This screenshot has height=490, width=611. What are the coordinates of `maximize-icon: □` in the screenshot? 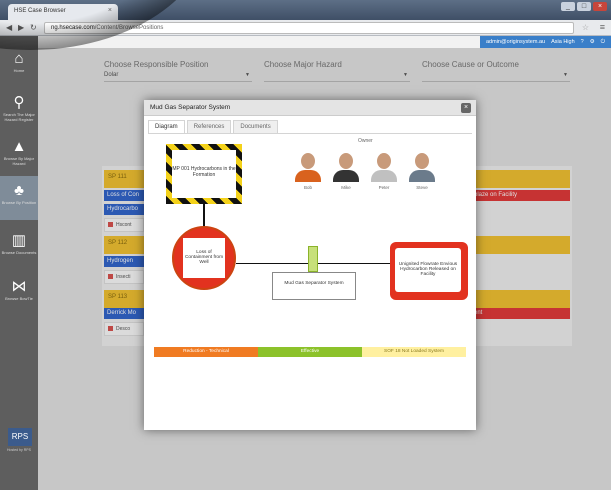 It's located at (584, 6).